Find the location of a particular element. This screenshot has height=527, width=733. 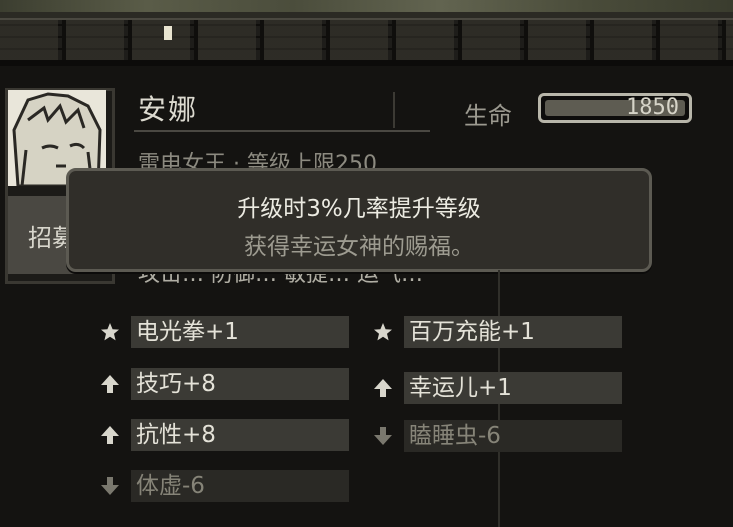

header-divider is located at coordinates (394, 110).